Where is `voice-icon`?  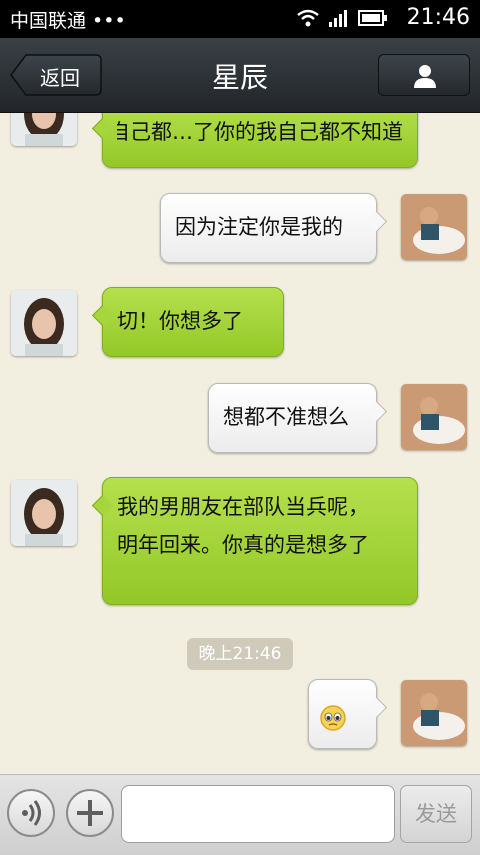 voice-icon is located at coordinates (31, 813).